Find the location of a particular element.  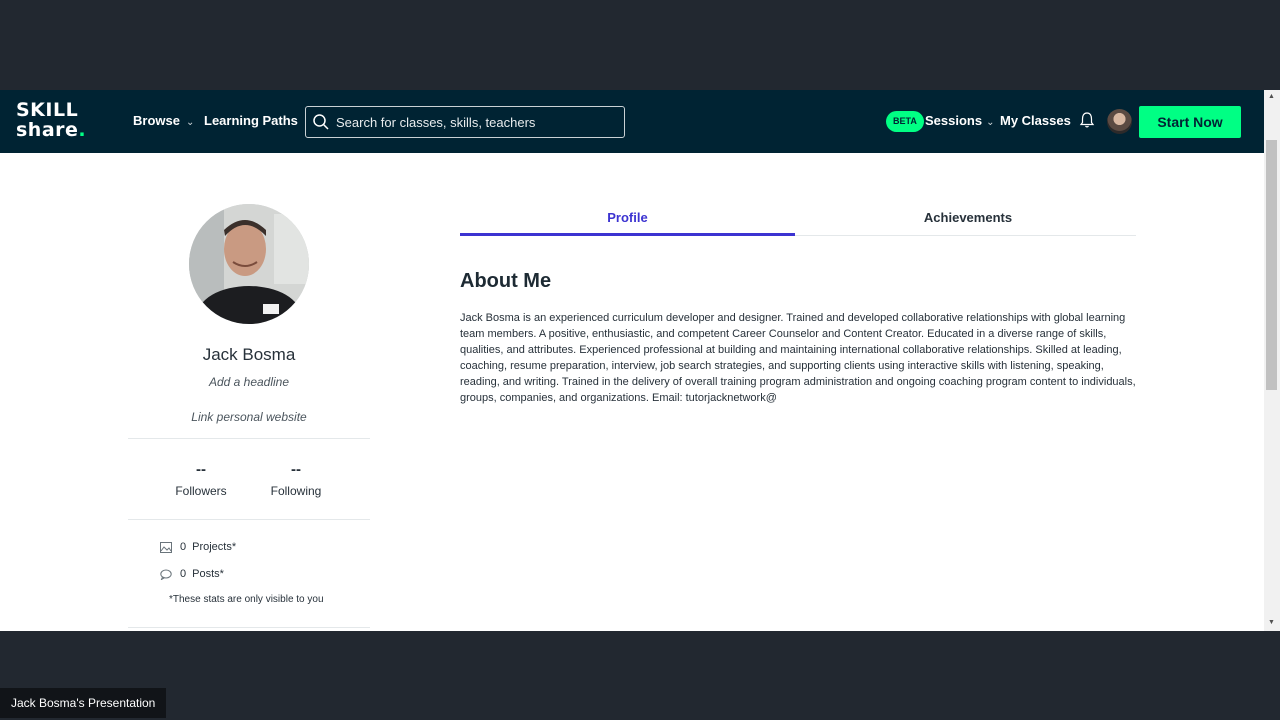

posts-label: Posts* is located at coordinates (208, 574).